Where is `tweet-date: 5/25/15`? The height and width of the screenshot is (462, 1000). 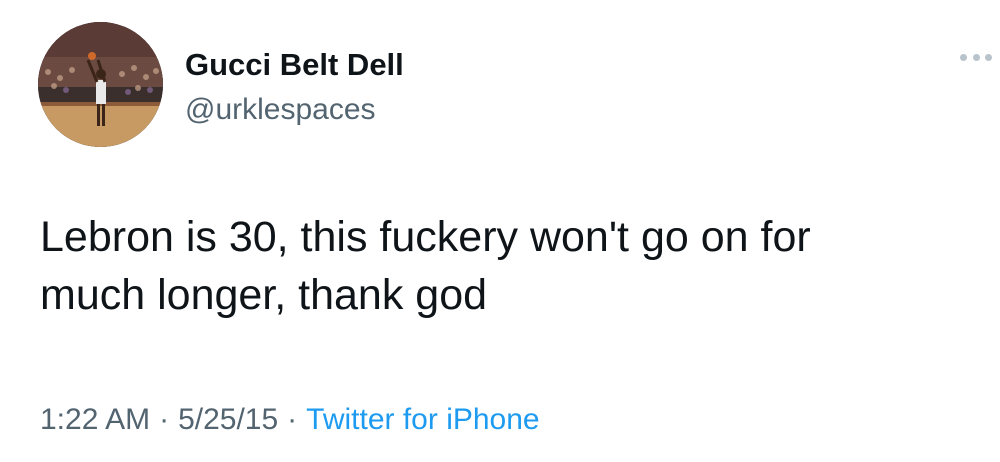
tweet-date: 5/25/15 is located at coordinates (228, 419).